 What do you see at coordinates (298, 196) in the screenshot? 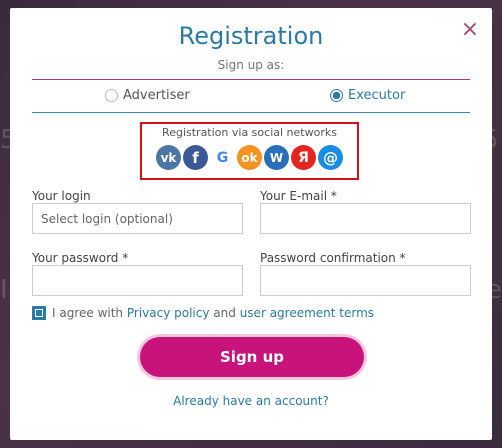
I see `email-label: Your E-mail *` at bounding box center [298, 196].